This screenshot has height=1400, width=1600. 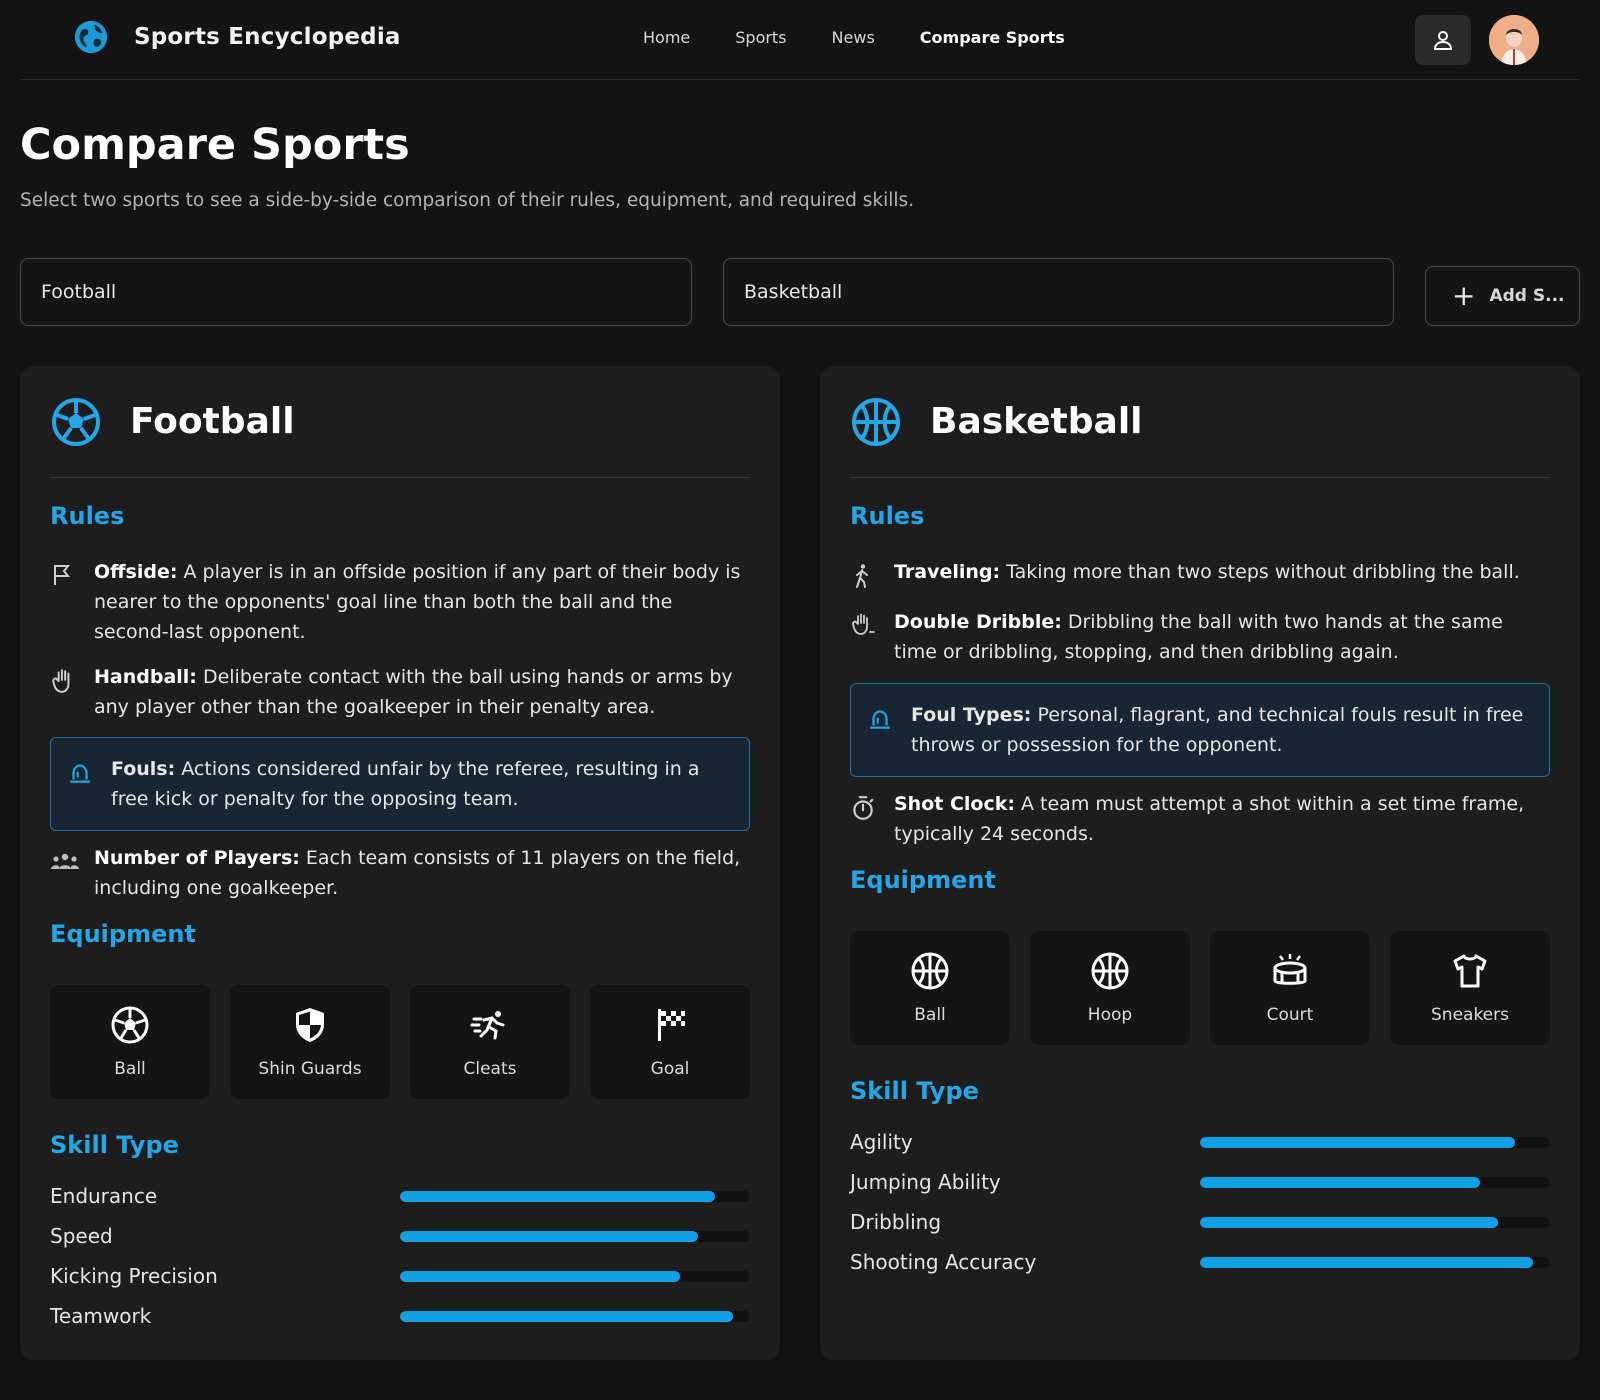 I want to click on team-icon, so click(x=65, y=876).